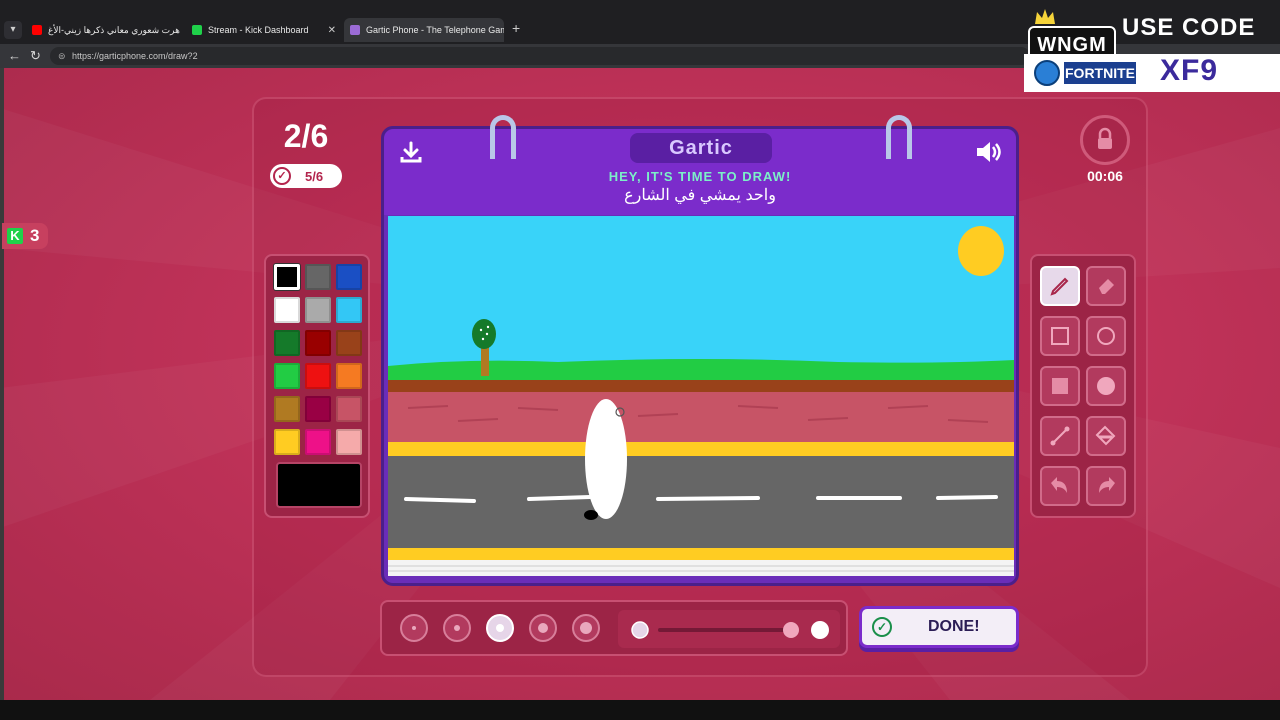 This screenshot has width=1280, height=720. Describe the element at coordinates (1100, 73) in the screenshot. I see `fortnite-label: FORTNITE` at that location.